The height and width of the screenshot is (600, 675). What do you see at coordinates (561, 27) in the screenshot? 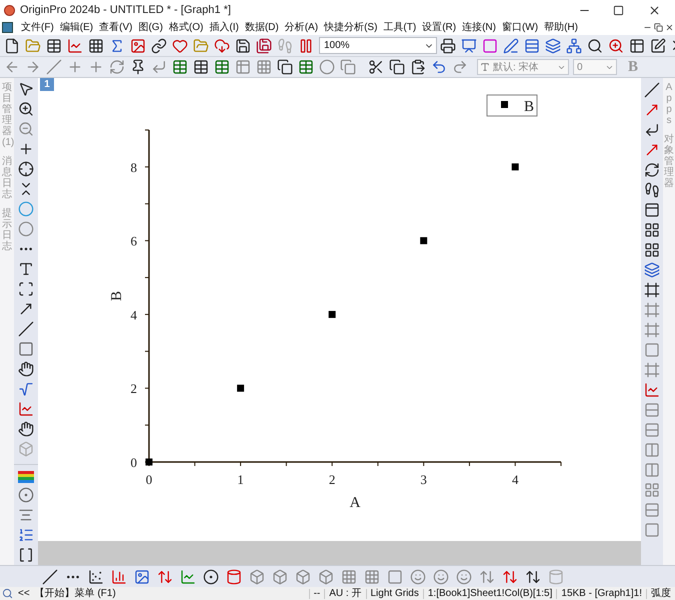
I see `menu-item: 帮助(H)` at bounding box center [561, 27].